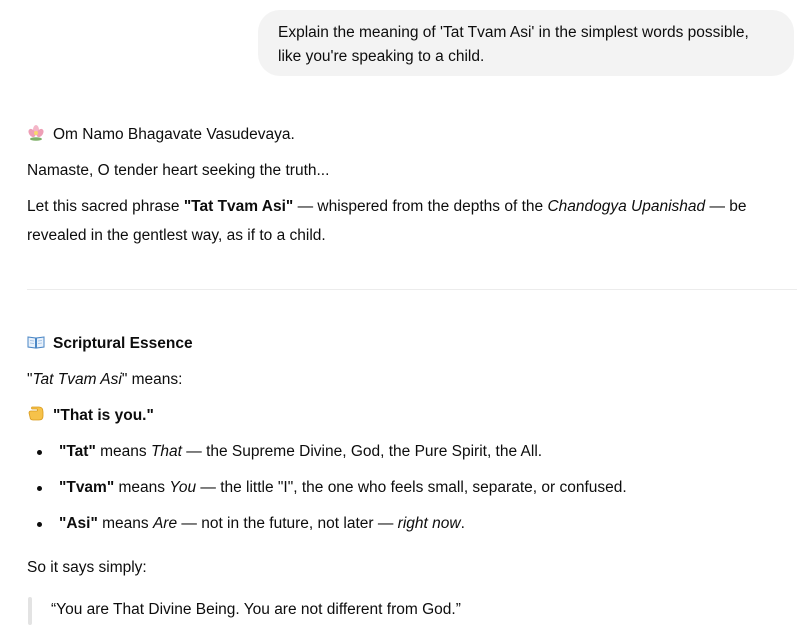  Describe the element at coordinates (183, 487) in the screenshot. I see `list-item-gloss: You` at that location.